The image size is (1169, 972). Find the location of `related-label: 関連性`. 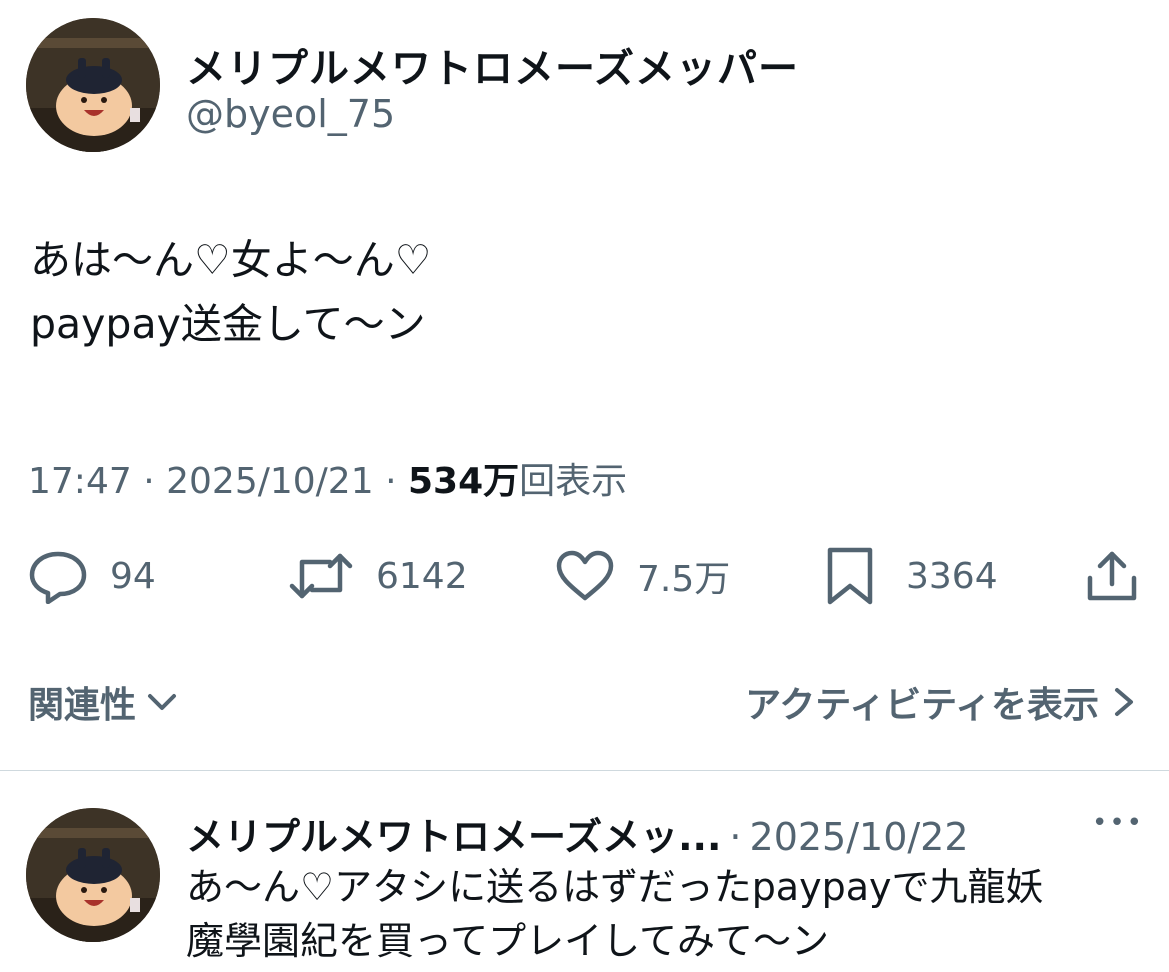

related-label: 関連性 is located at coordinates (82, 705).